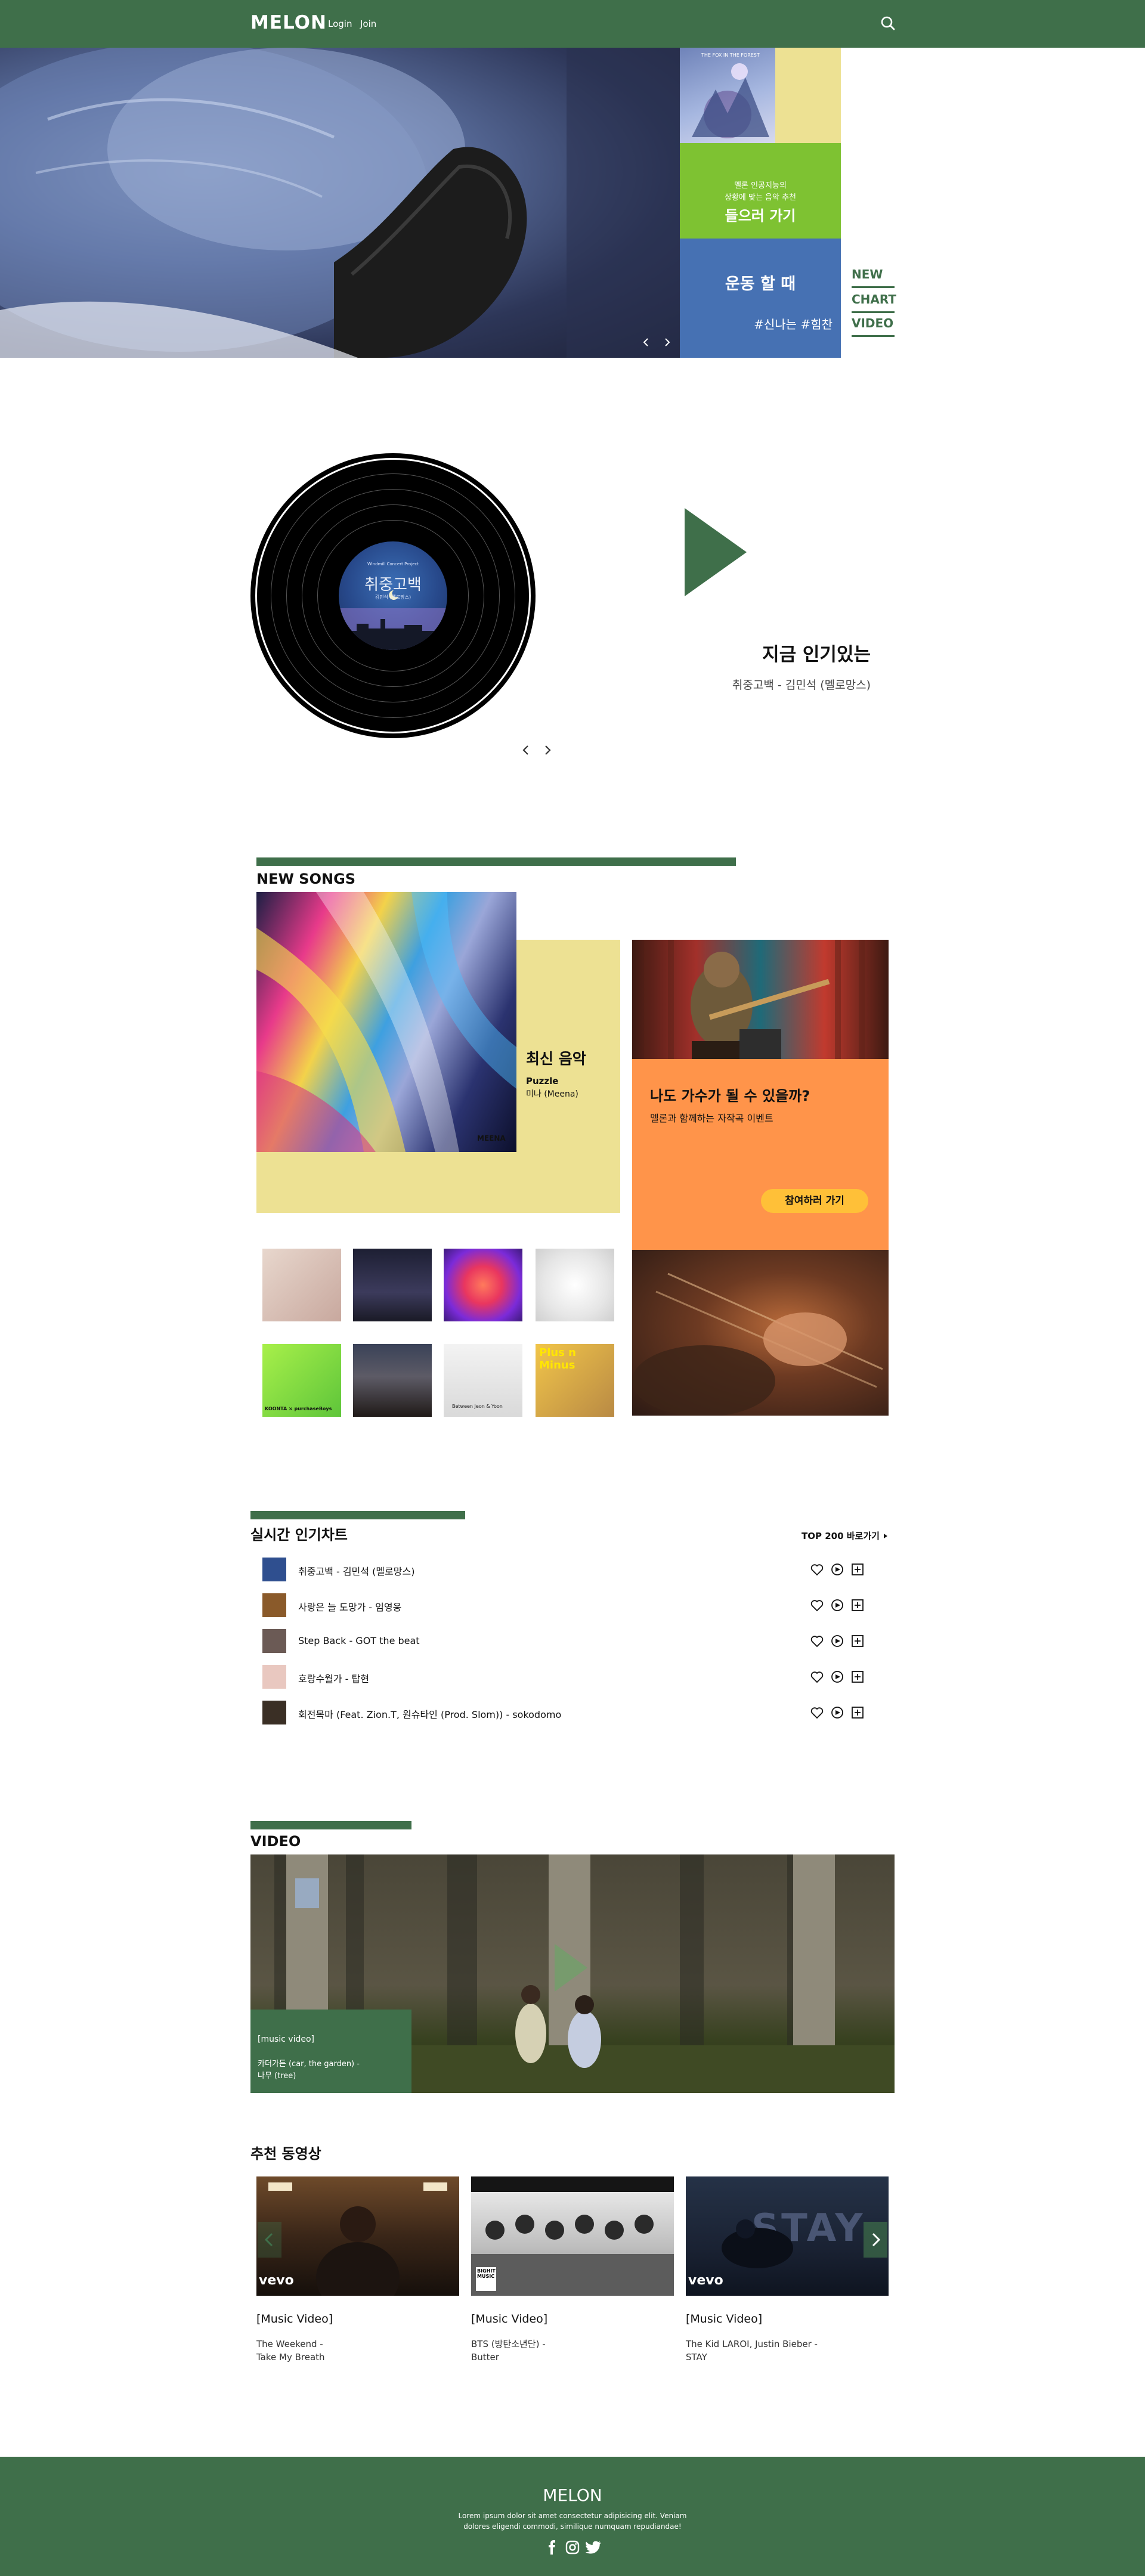 This screenshot has width=1145, height=2576. Describe the element at coordinates (760, 185) in the screenshot. I see `hero-ai-small-1: 멜론 인공지능의` at that location.